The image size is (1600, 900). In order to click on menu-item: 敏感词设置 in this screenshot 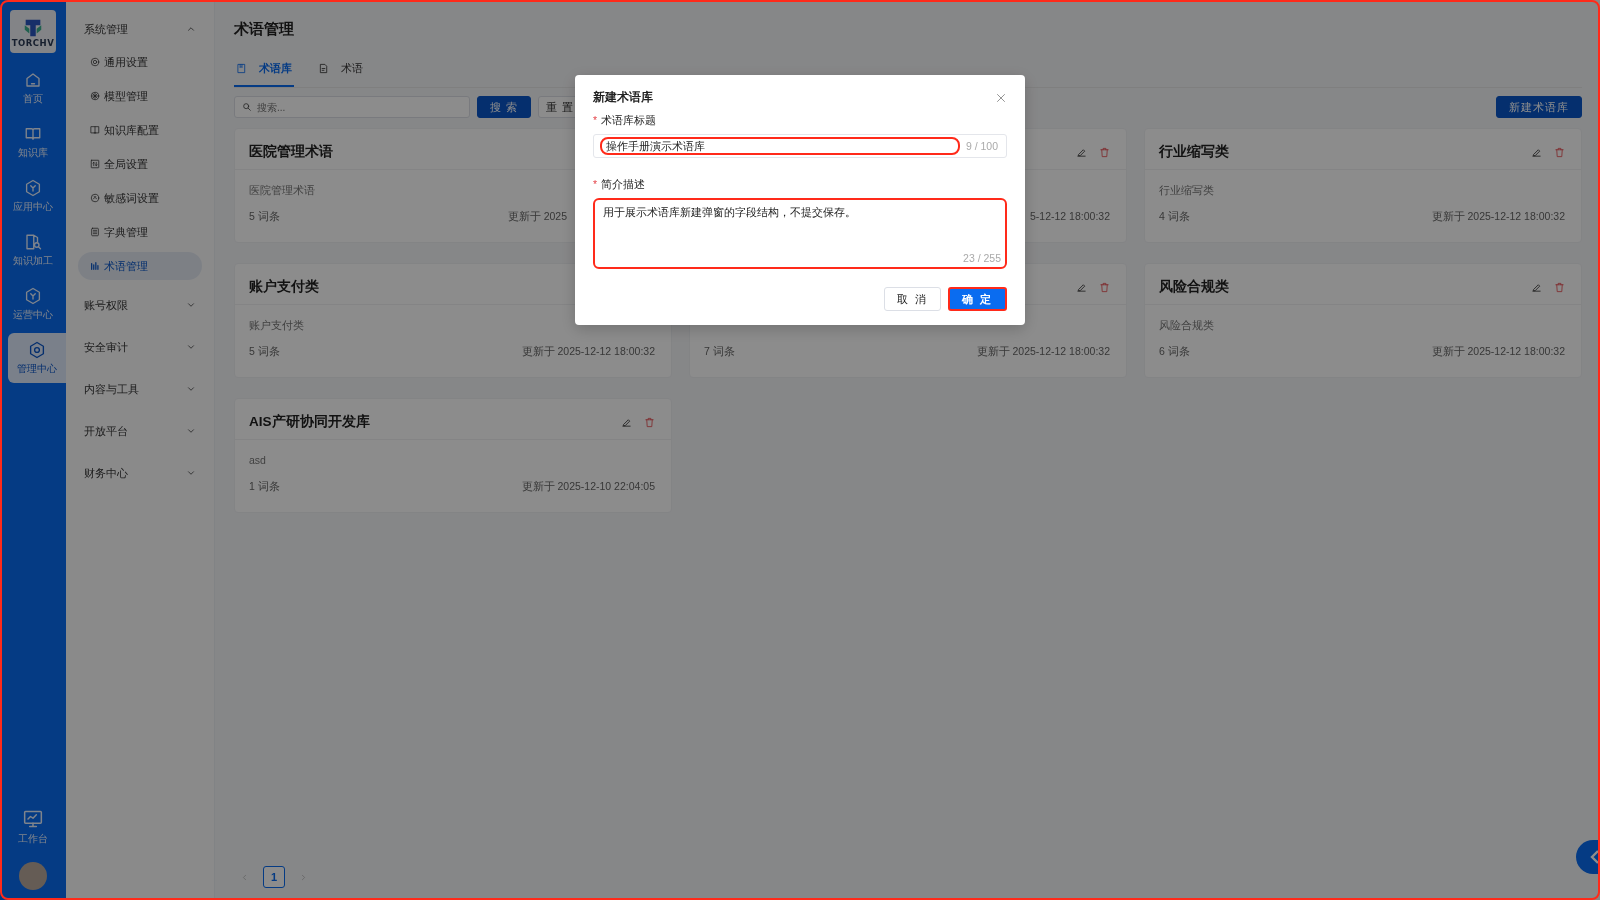, I will do `click(140, 198)`.